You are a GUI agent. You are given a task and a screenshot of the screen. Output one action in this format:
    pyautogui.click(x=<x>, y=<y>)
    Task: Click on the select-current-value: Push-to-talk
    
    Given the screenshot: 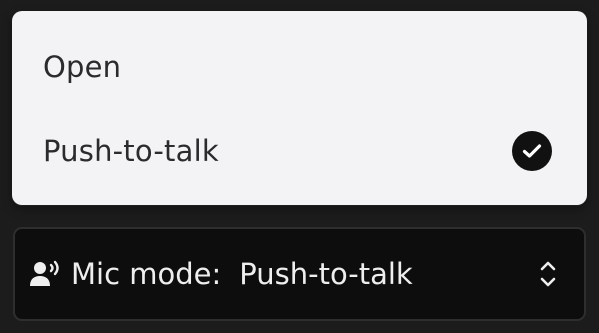 What is the action you would take?
    pyautogui.click(x=326, y=274)
    